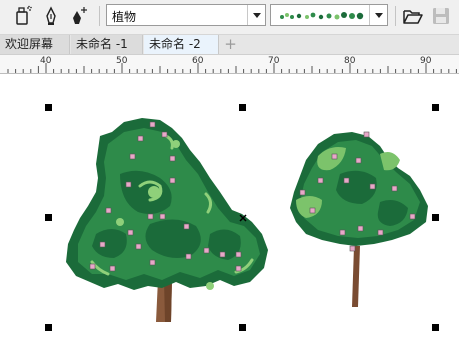 The height and width of the screenshot is (343, 459). What do you see at coordinates (48, 107) in the screenshot?
I see `selection-handle-top-left` at bounding box center [48, 107].